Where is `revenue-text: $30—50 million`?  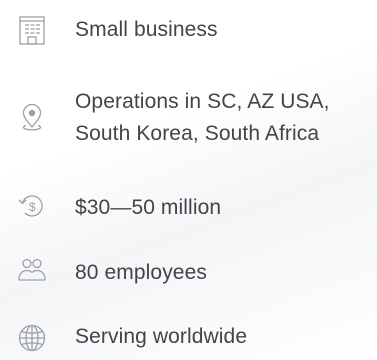
revenue-text: $30—50 million is located at coordinates (148, 207).